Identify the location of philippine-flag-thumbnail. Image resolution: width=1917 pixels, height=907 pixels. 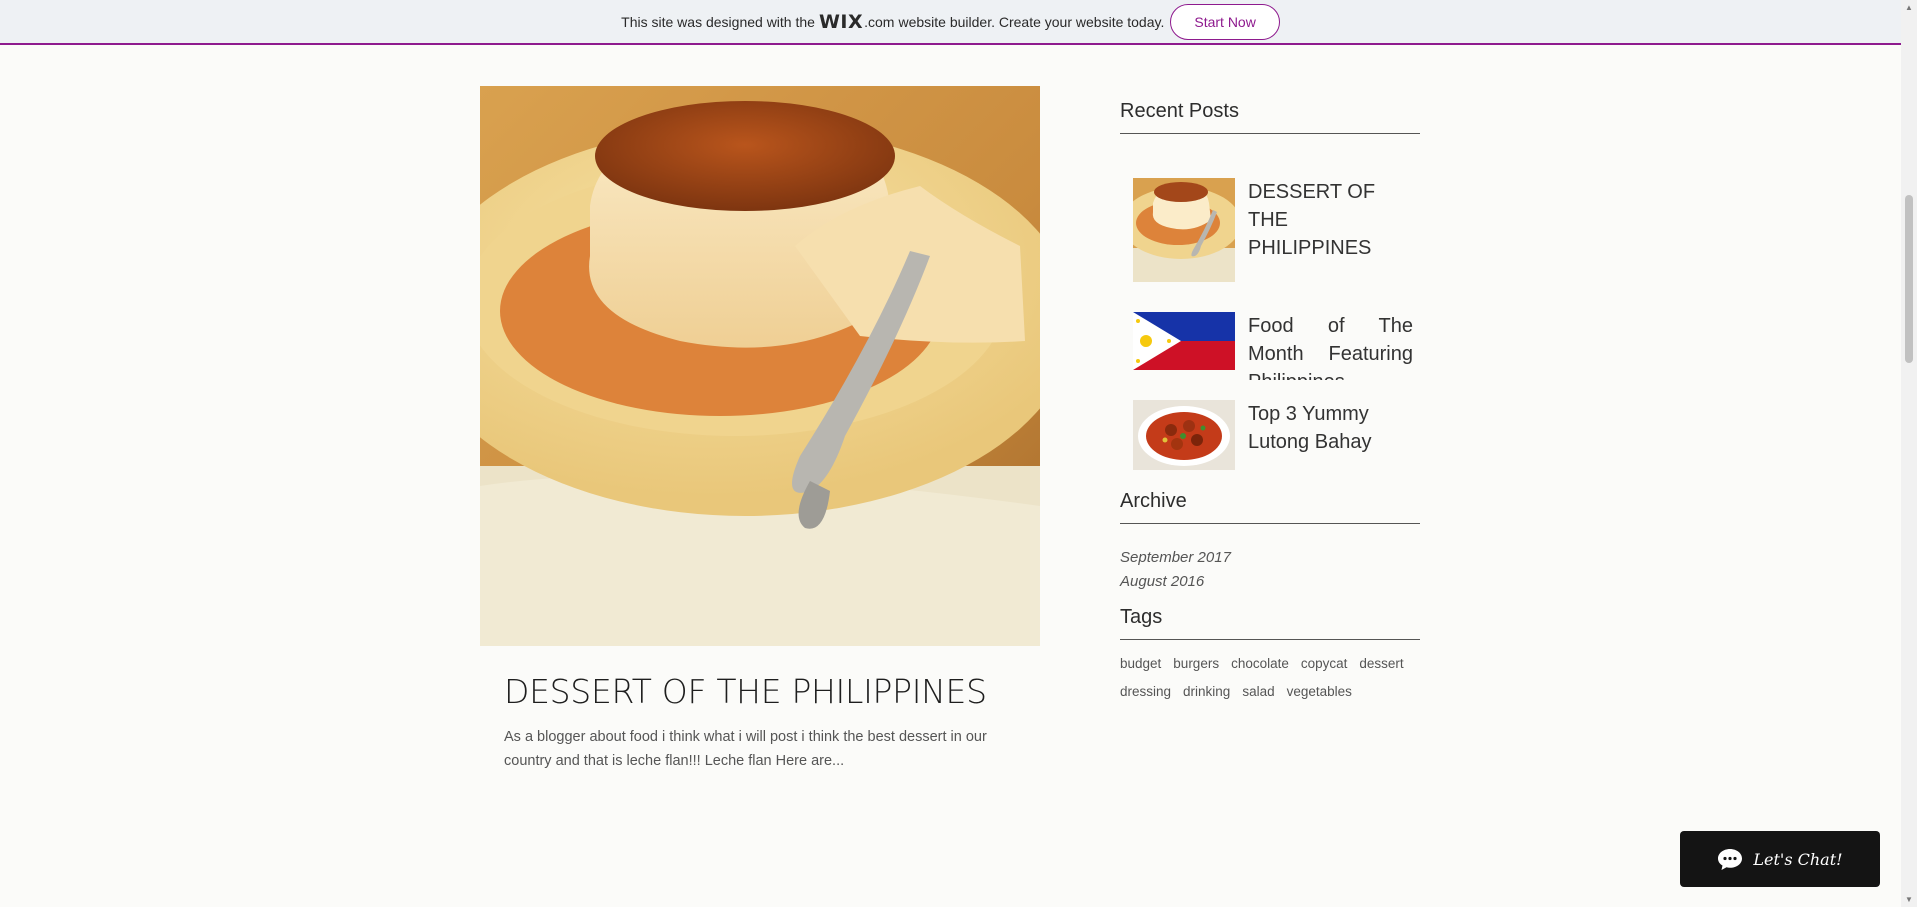
(1184, 341).